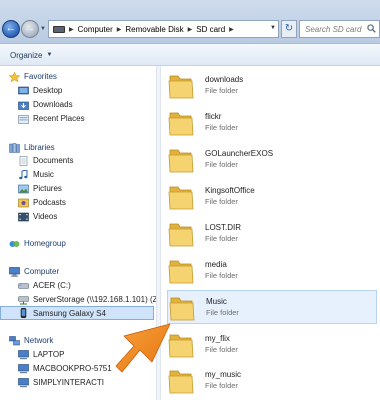 The height and width of the screenshot is (400, 380). What do you see at coordinates (213, 116) in the screenshot?
I see `file-name: flickr` at bounding box center [213, 116].